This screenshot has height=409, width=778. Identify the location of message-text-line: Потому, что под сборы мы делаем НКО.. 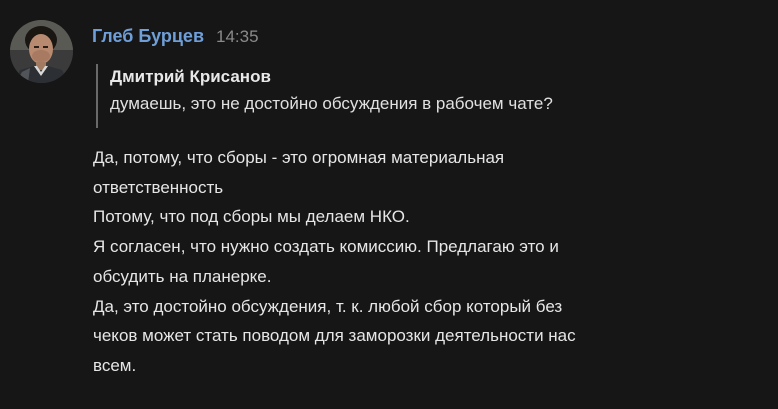
(251, 217).